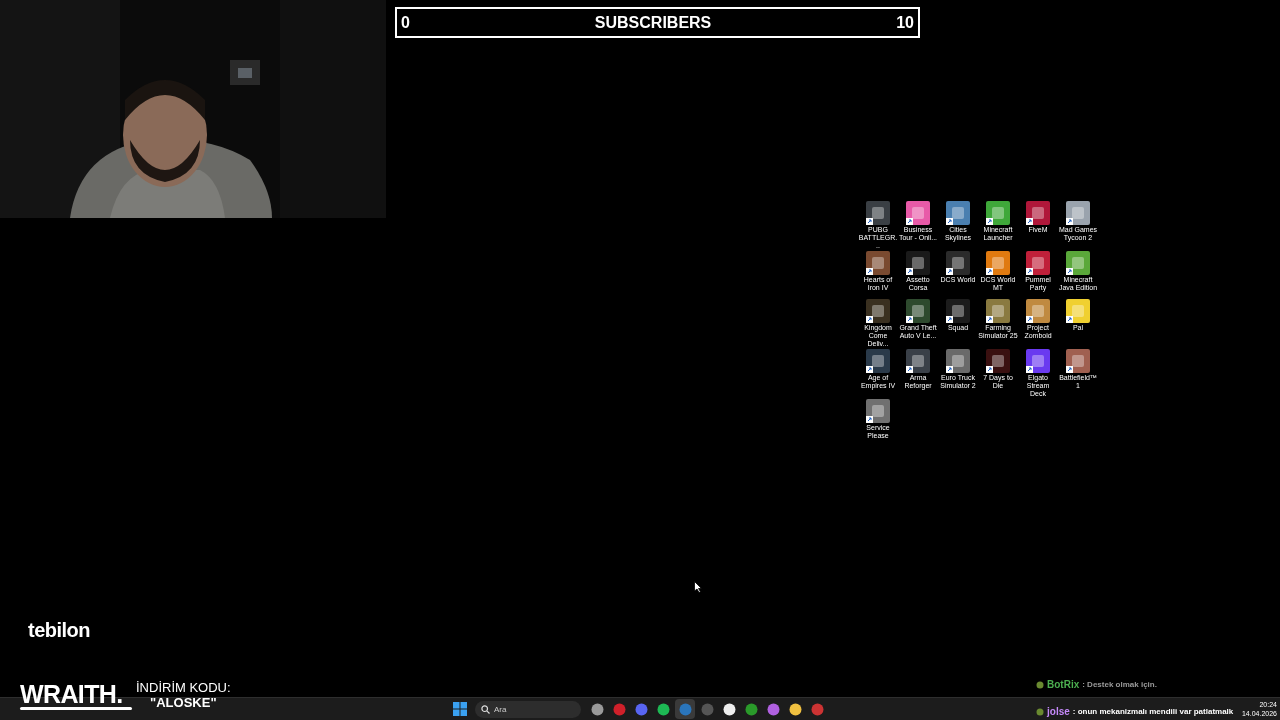  Describe the element at coordinates (653, 22) in the screenshot. I see `goal-label: SUBSCRIBERS` at that location.